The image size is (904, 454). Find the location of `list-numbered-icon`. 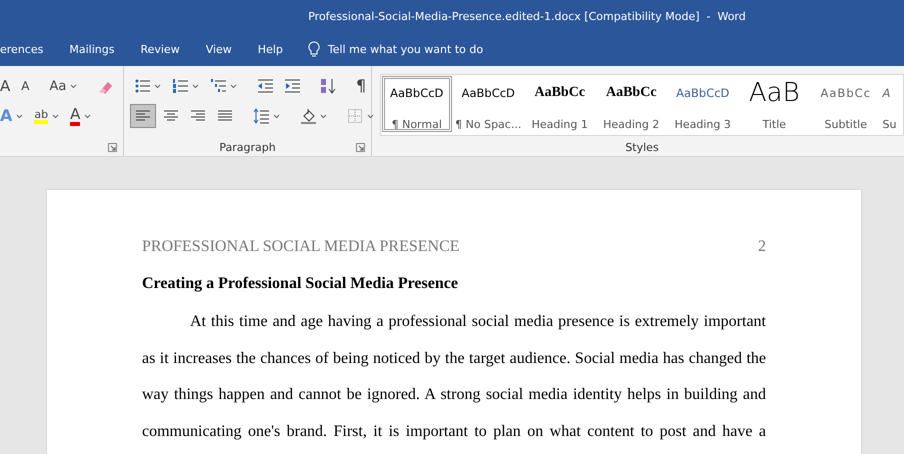

list-numbered-icon is located at coordinates (180, 86).